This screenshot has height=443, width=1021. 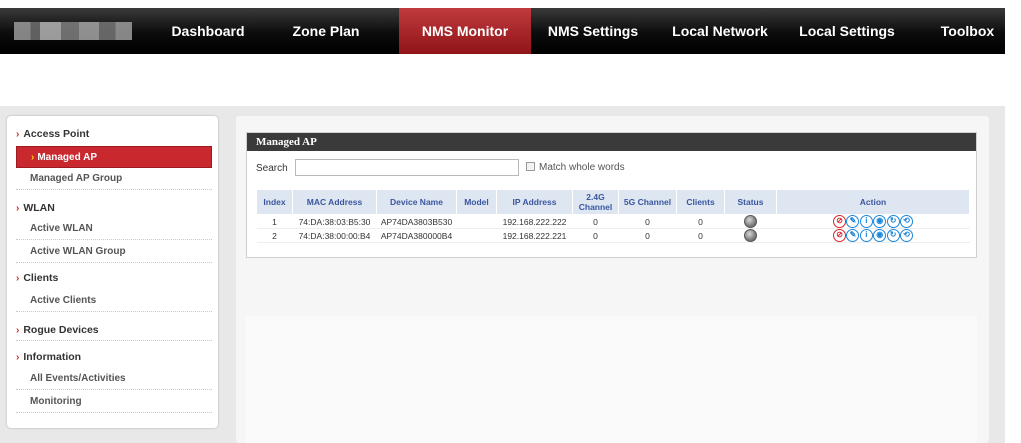 What do you see at coordinates (720, 31) in the screenshot?
I see `nav-local-network: Local Network` at bounding box center [720, 31].